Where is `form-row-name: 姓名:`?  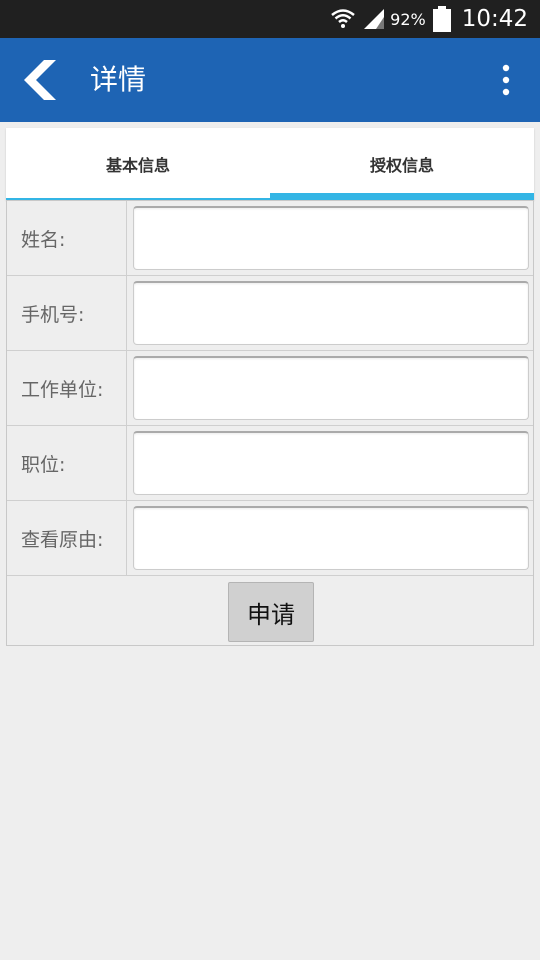 form-row-name: 姓名: is located at coordinates (270, 238).